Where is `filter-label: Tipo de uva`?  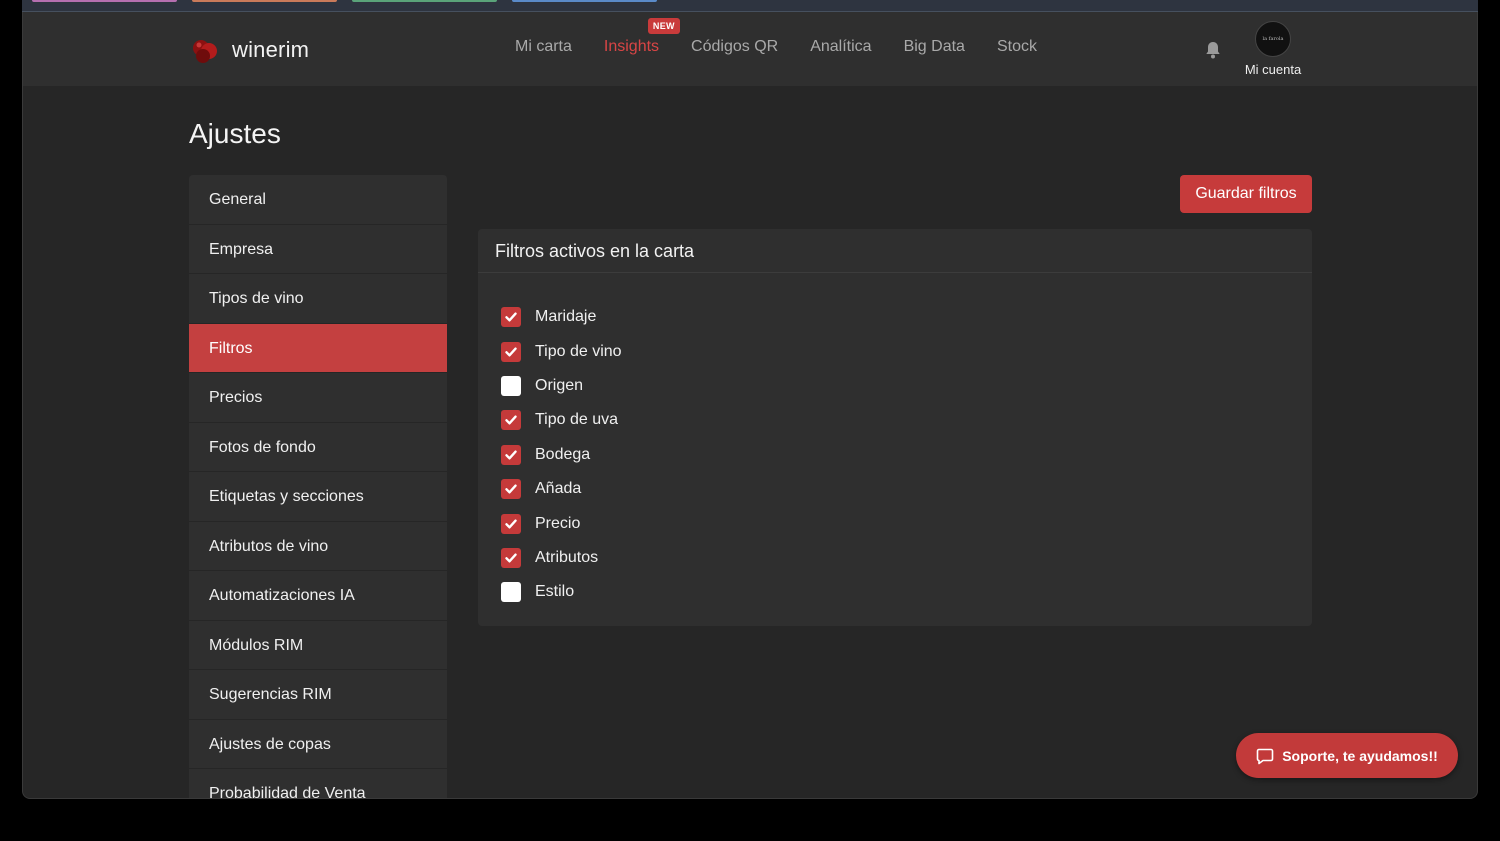
filter-label: Tipo de uva is located at coordinates (577, 420).